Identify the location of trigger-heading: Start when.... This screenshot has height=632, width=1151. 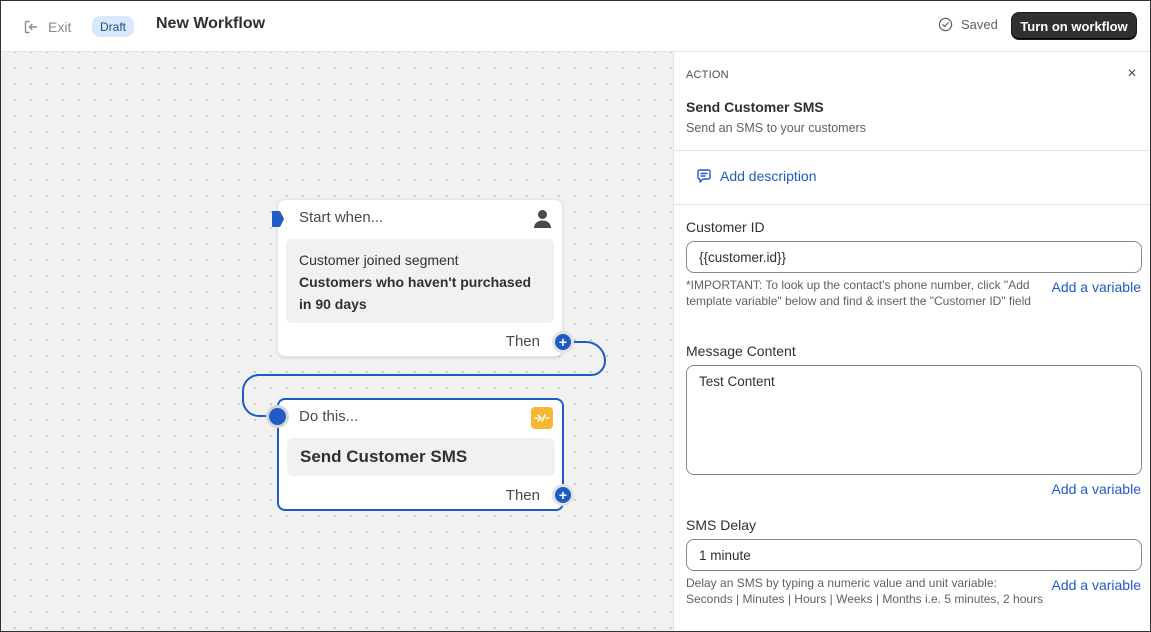
(341, 217).